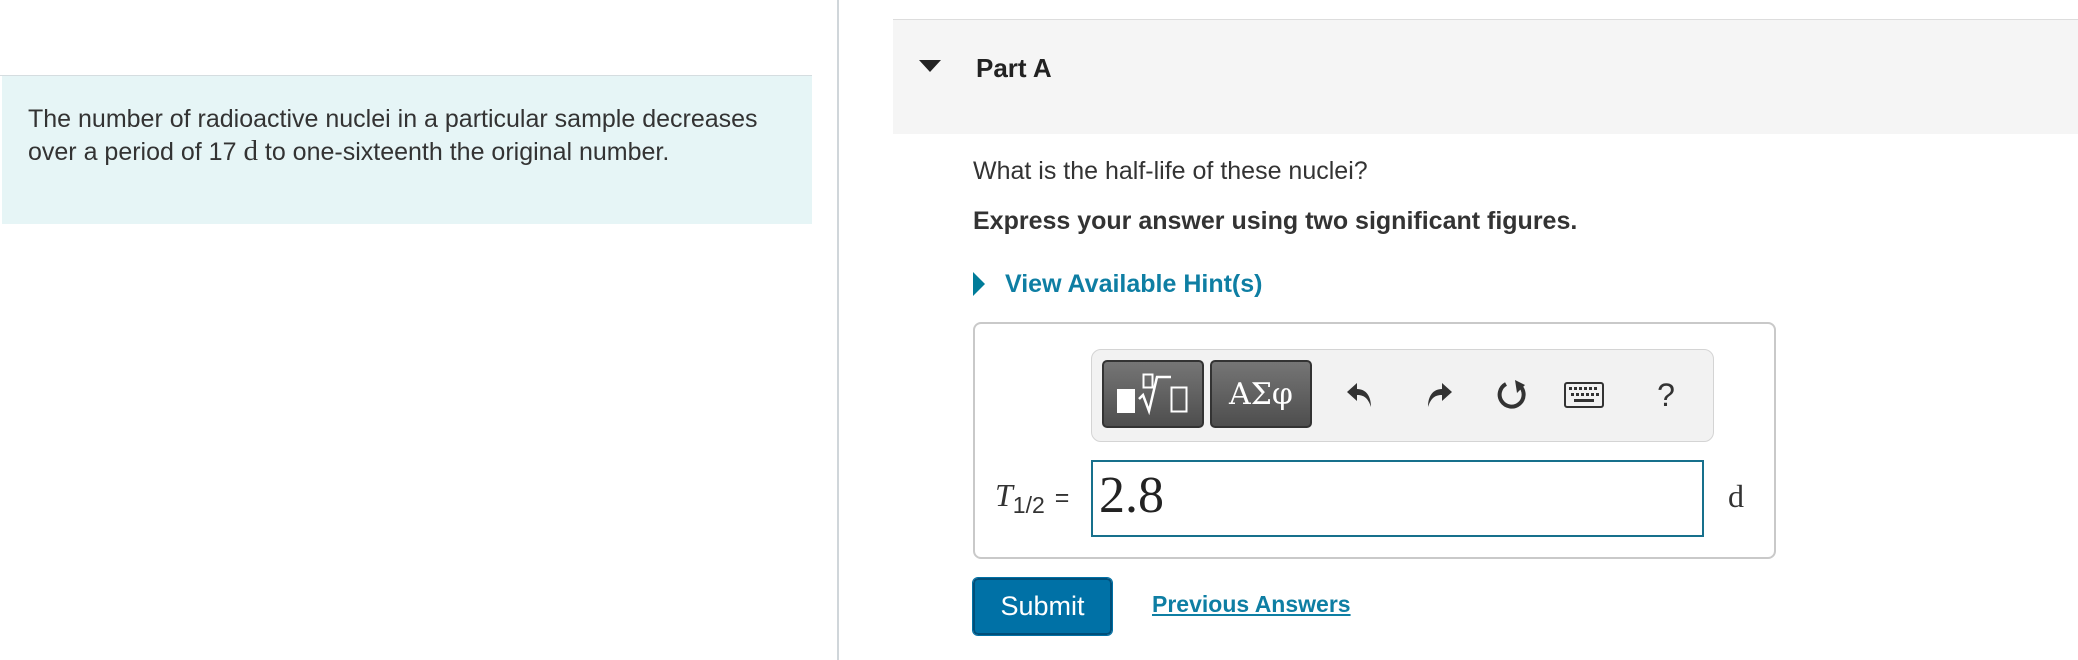 The width and height of the screenshot is (2078, 660). Describe the element at coordinates (1485, 77) in the screenshot. I see `part-header: Part A` at that location.